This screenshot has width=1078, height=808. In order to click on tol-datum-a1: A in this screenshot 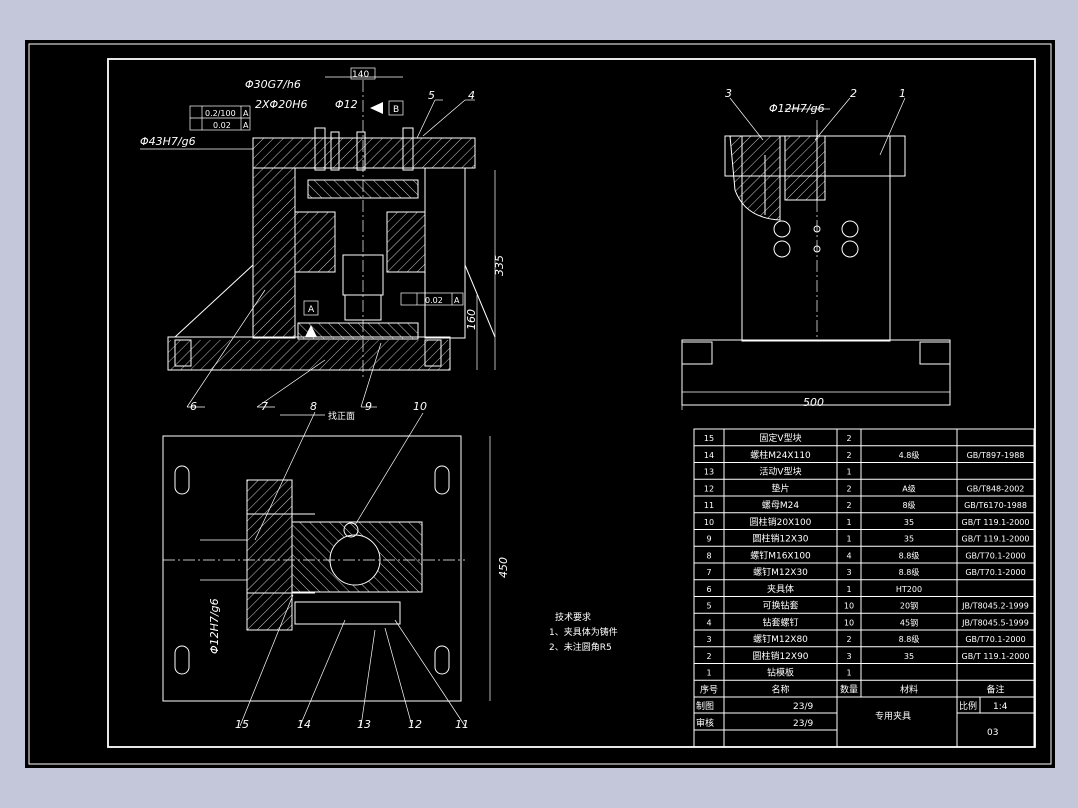, I will do `click(246, 113)`.